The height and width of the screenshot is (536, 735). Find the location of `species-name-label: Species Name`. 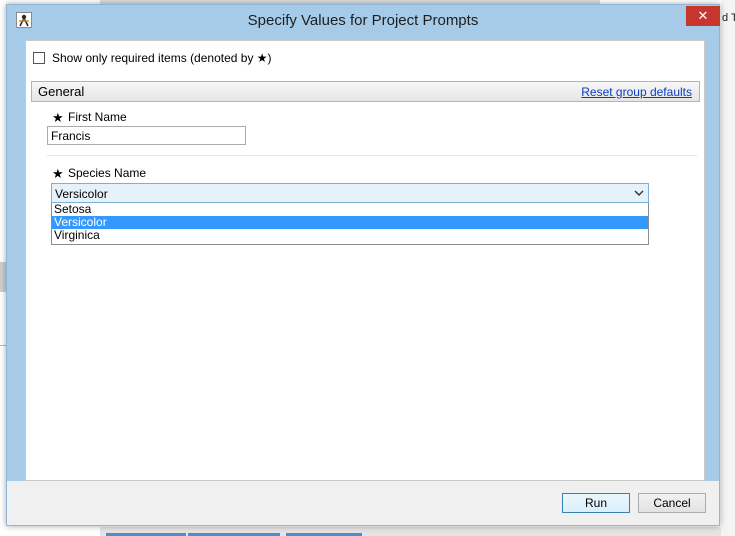

species-name-label: Species Name is located at coordinates (107, 173).